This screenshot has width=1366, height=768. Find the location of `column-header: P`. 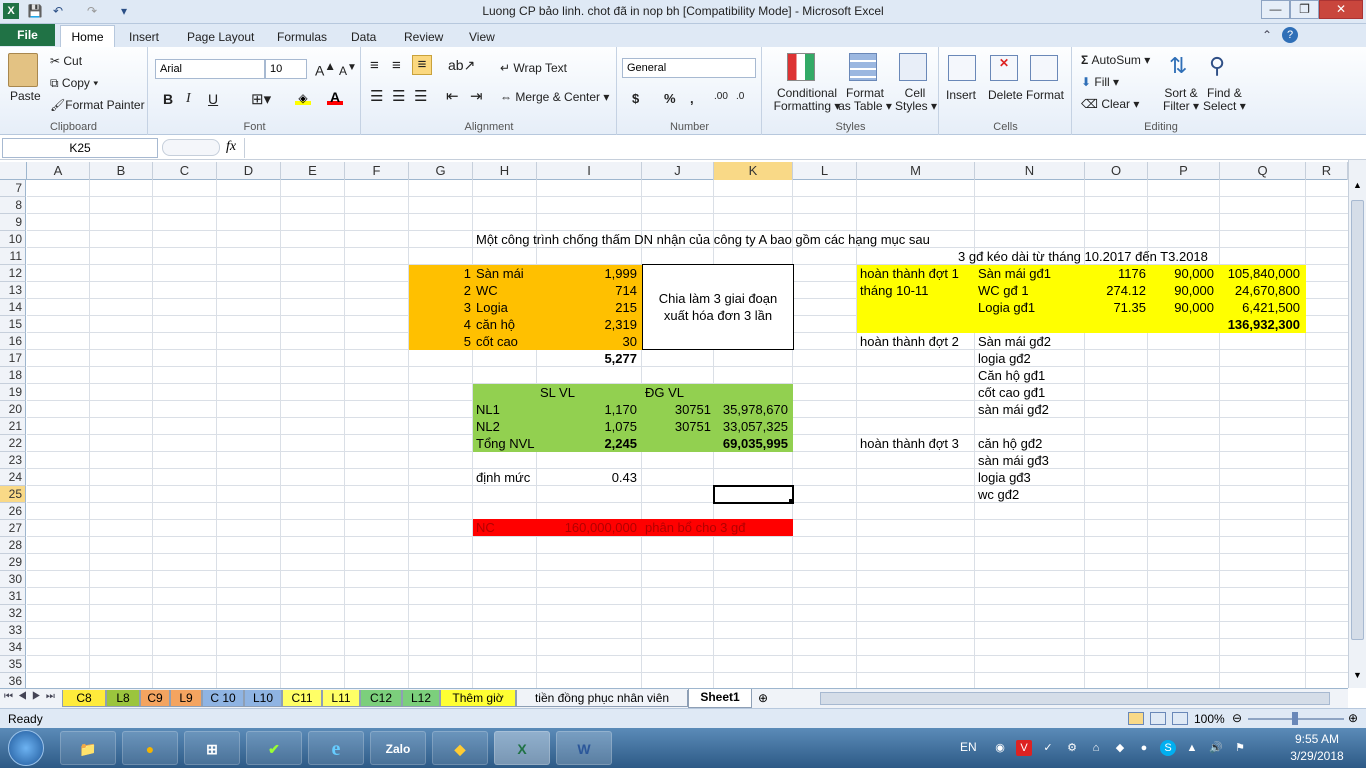

column-header: P is located at coordinates (1184, 171).